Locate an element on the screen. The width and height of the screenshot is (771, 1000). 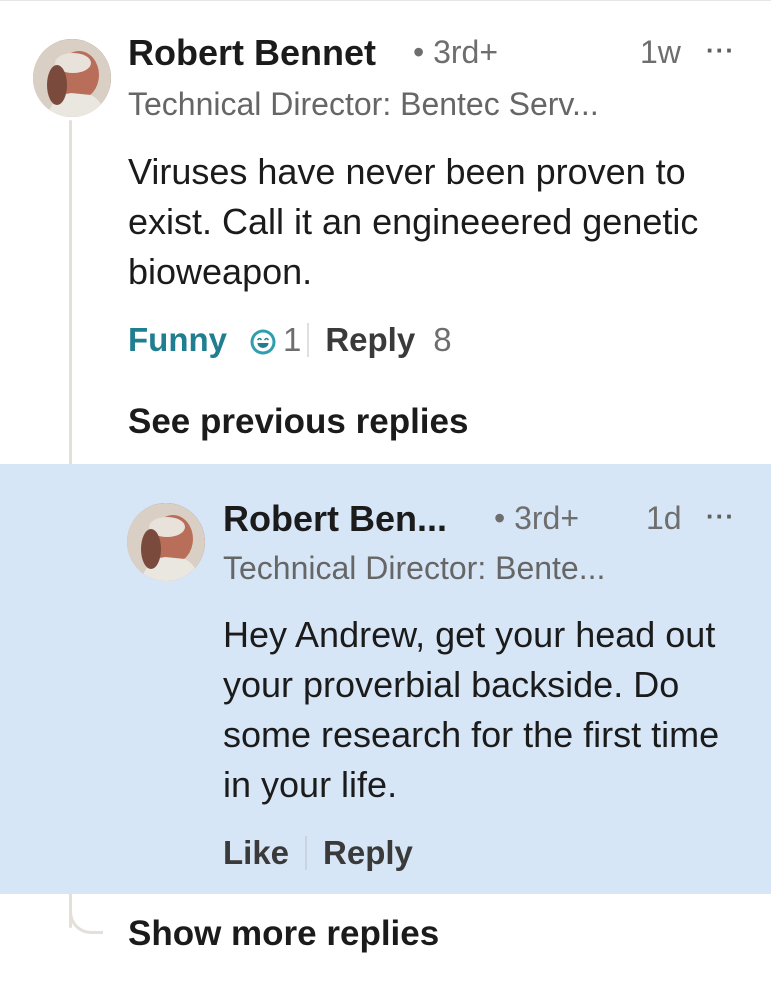
comment-timestamp: 1w is located at coordinates (660, 52).